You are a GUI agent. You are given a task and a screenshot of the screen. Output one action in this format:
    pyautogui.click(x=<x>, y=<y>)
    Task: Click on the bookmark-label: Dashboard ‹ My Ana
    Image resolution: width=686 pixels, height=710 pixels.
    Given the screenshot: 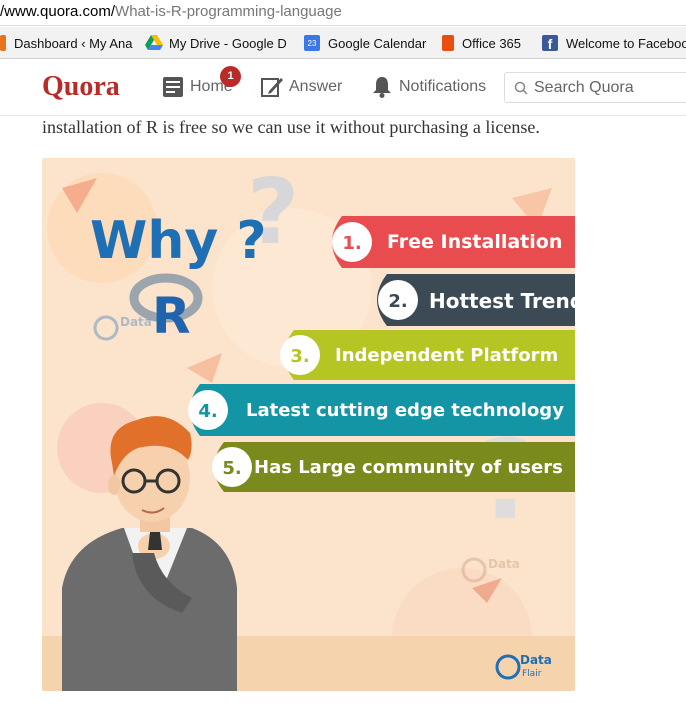 What is the action you would take?
    pyautogui.click(x=73, y=43)
    